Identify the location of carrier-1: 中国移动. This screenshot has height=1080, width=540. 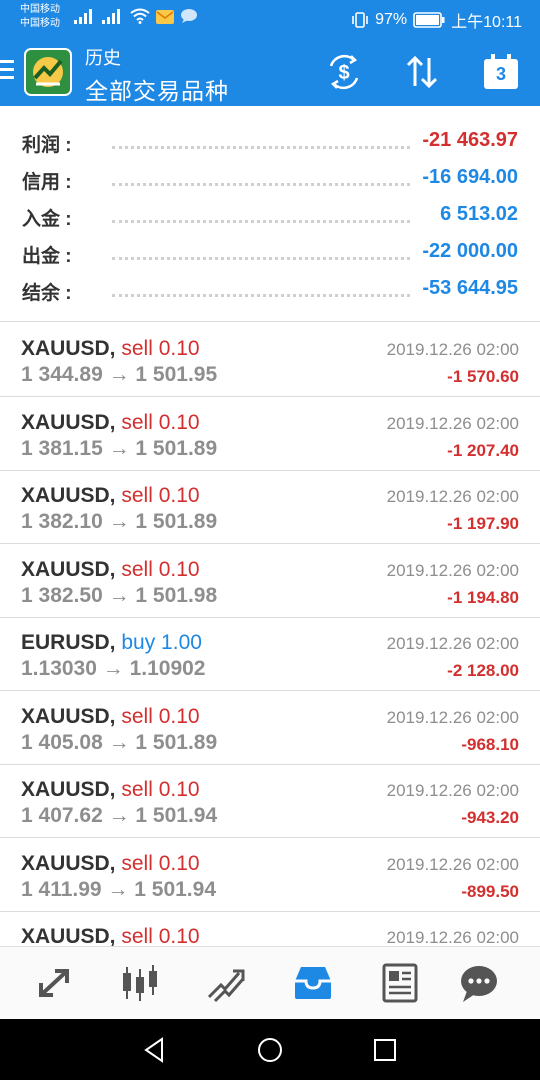
(40, 9).